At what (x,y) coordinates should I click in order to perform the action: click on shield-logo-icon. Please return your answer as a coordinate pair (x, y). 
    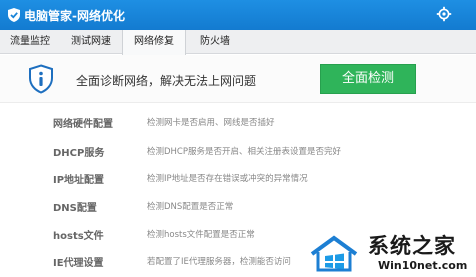
    Looking at the image, I should click on (14, 15).